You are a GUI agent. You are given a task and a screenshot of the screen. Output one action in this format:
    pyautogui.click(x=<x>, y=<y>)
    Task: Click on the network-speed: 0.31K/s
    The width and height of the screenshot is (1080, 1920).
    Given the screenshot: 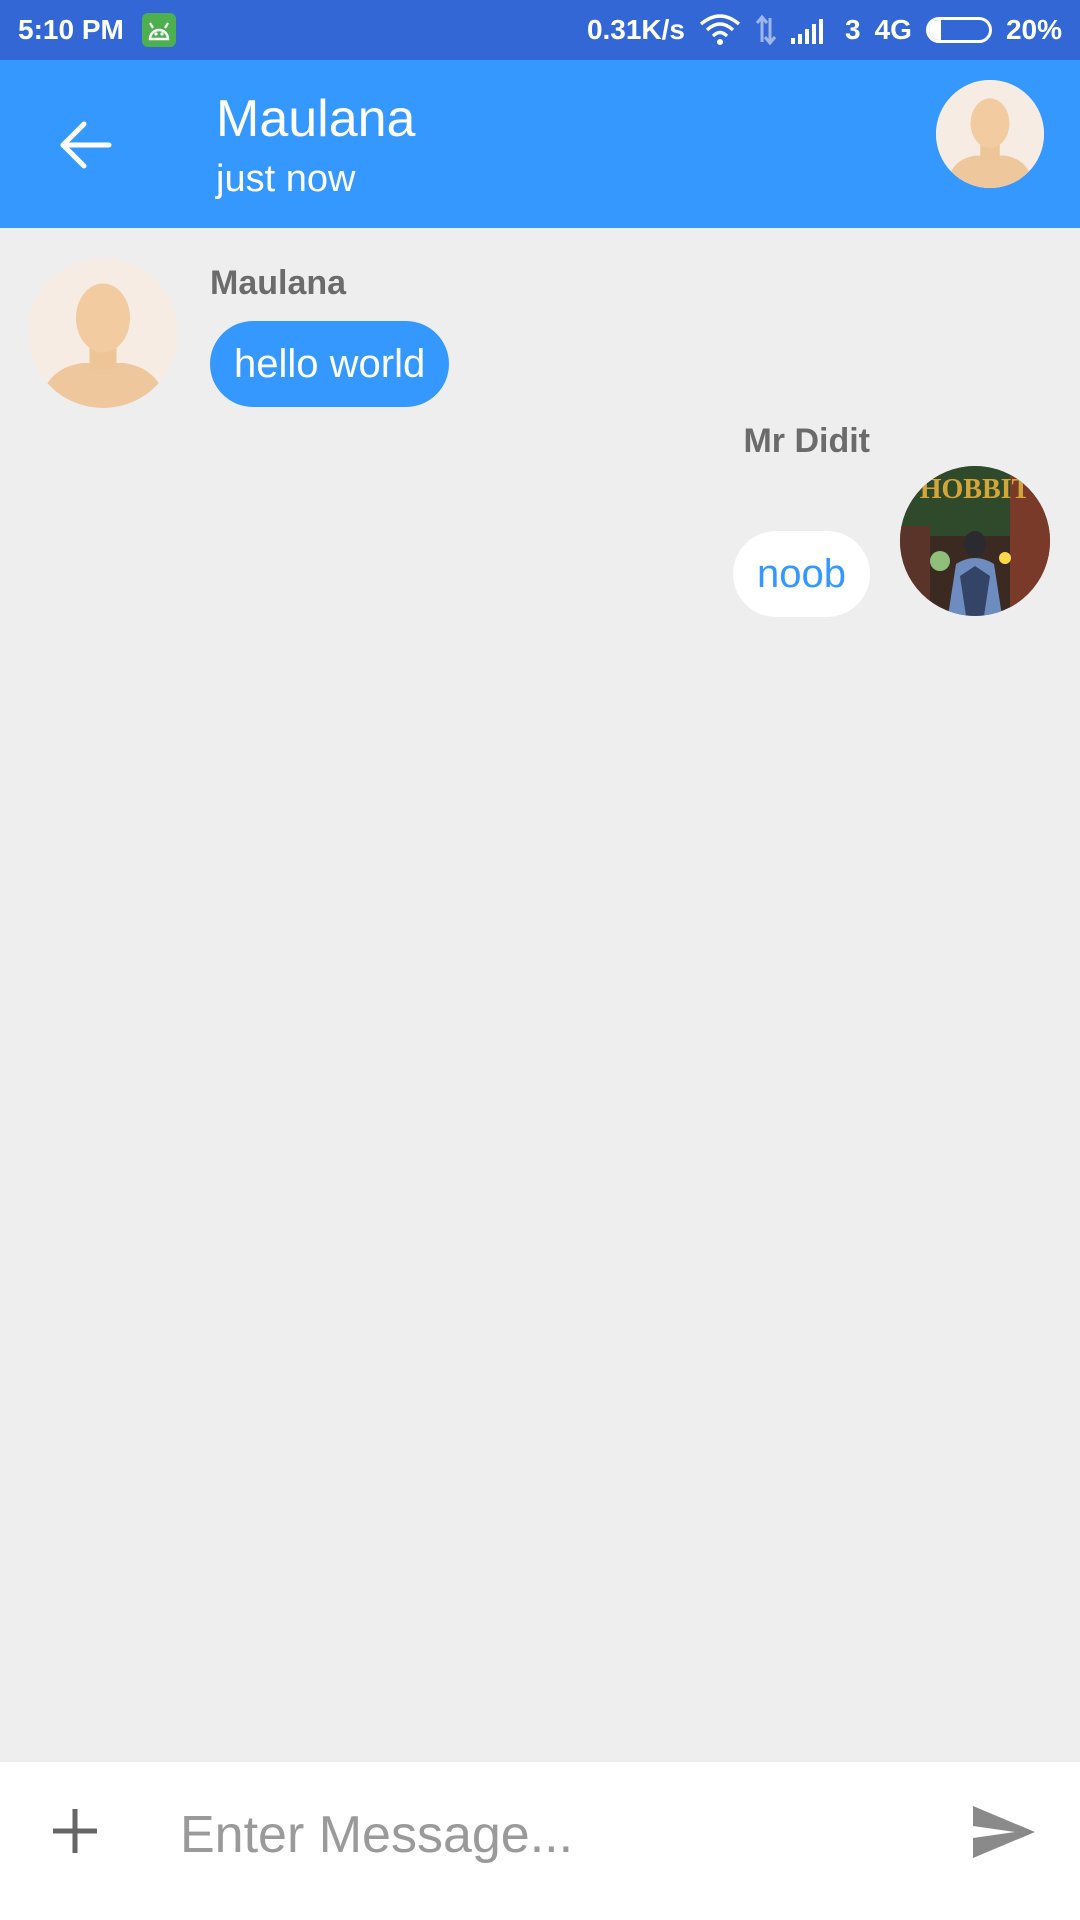 What is the action you would take?
    pyautogui.click(x=636, y=29)
    